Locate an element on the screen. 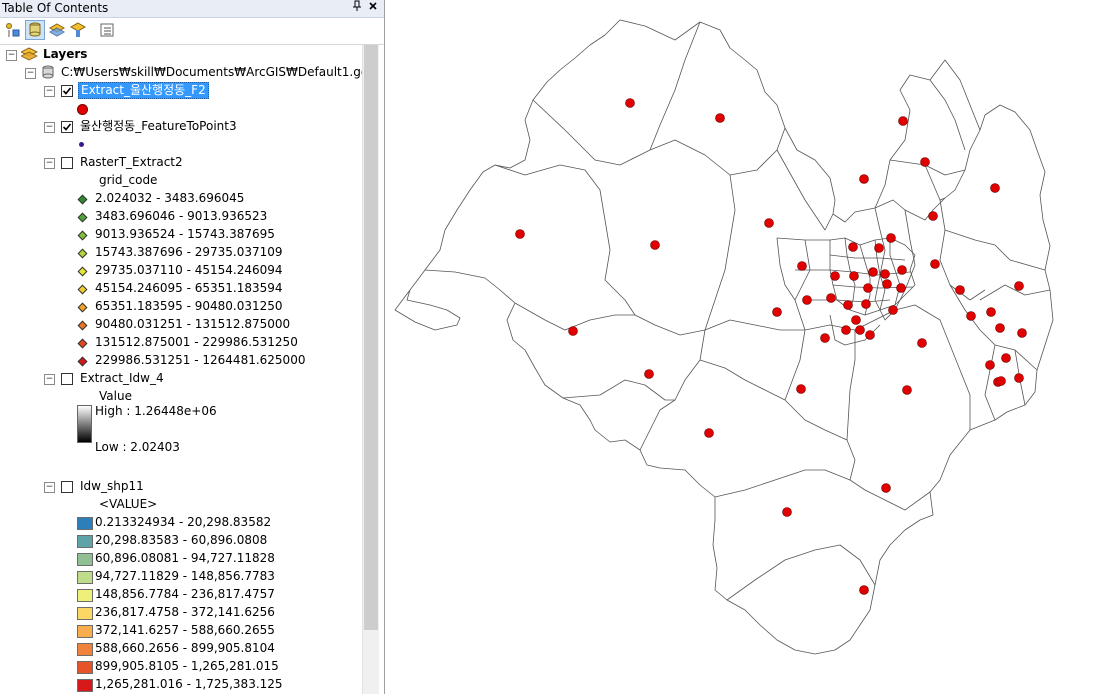 The height and width of the screenshot is (697, 1093). class-label: 236,817.4758 - 372,141.6256 is located at coordinates (185, 612).